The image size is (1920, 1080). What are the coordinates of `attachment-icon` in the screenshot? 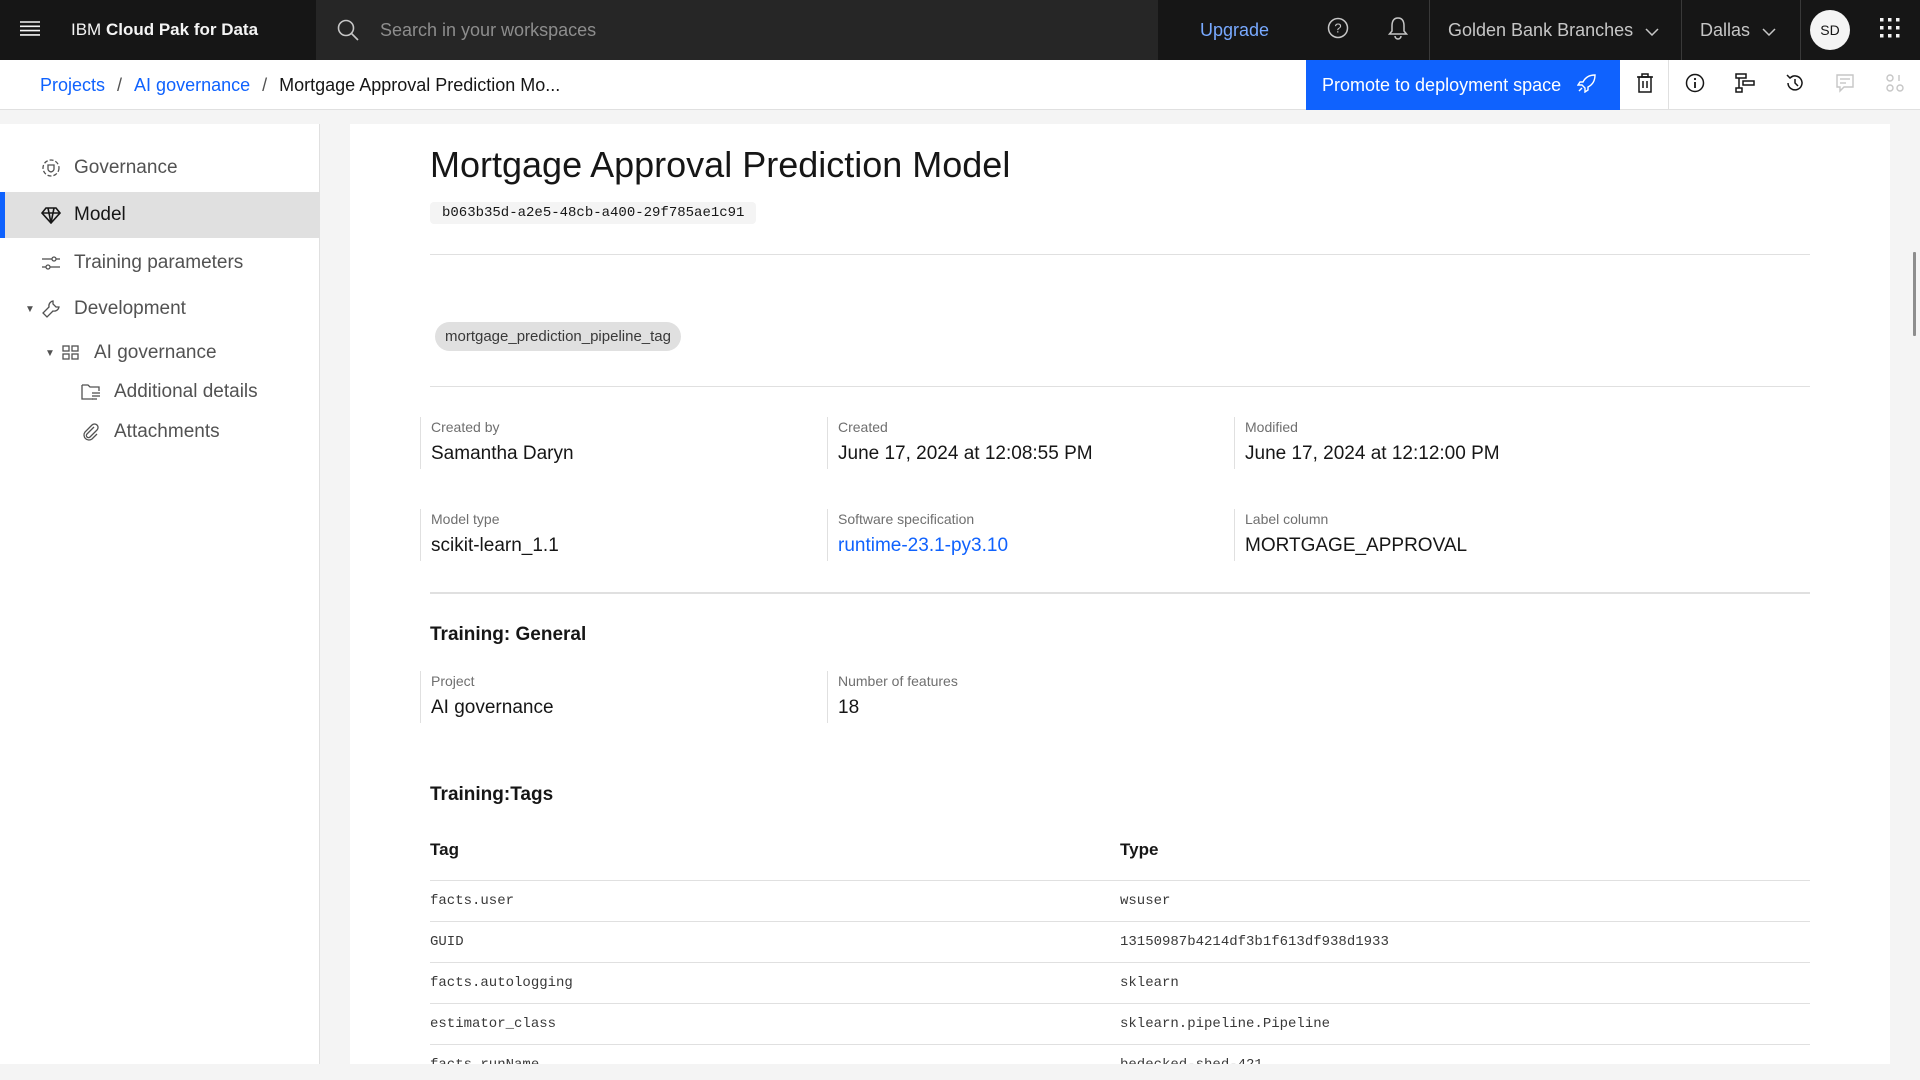 It's located at (91, 432).